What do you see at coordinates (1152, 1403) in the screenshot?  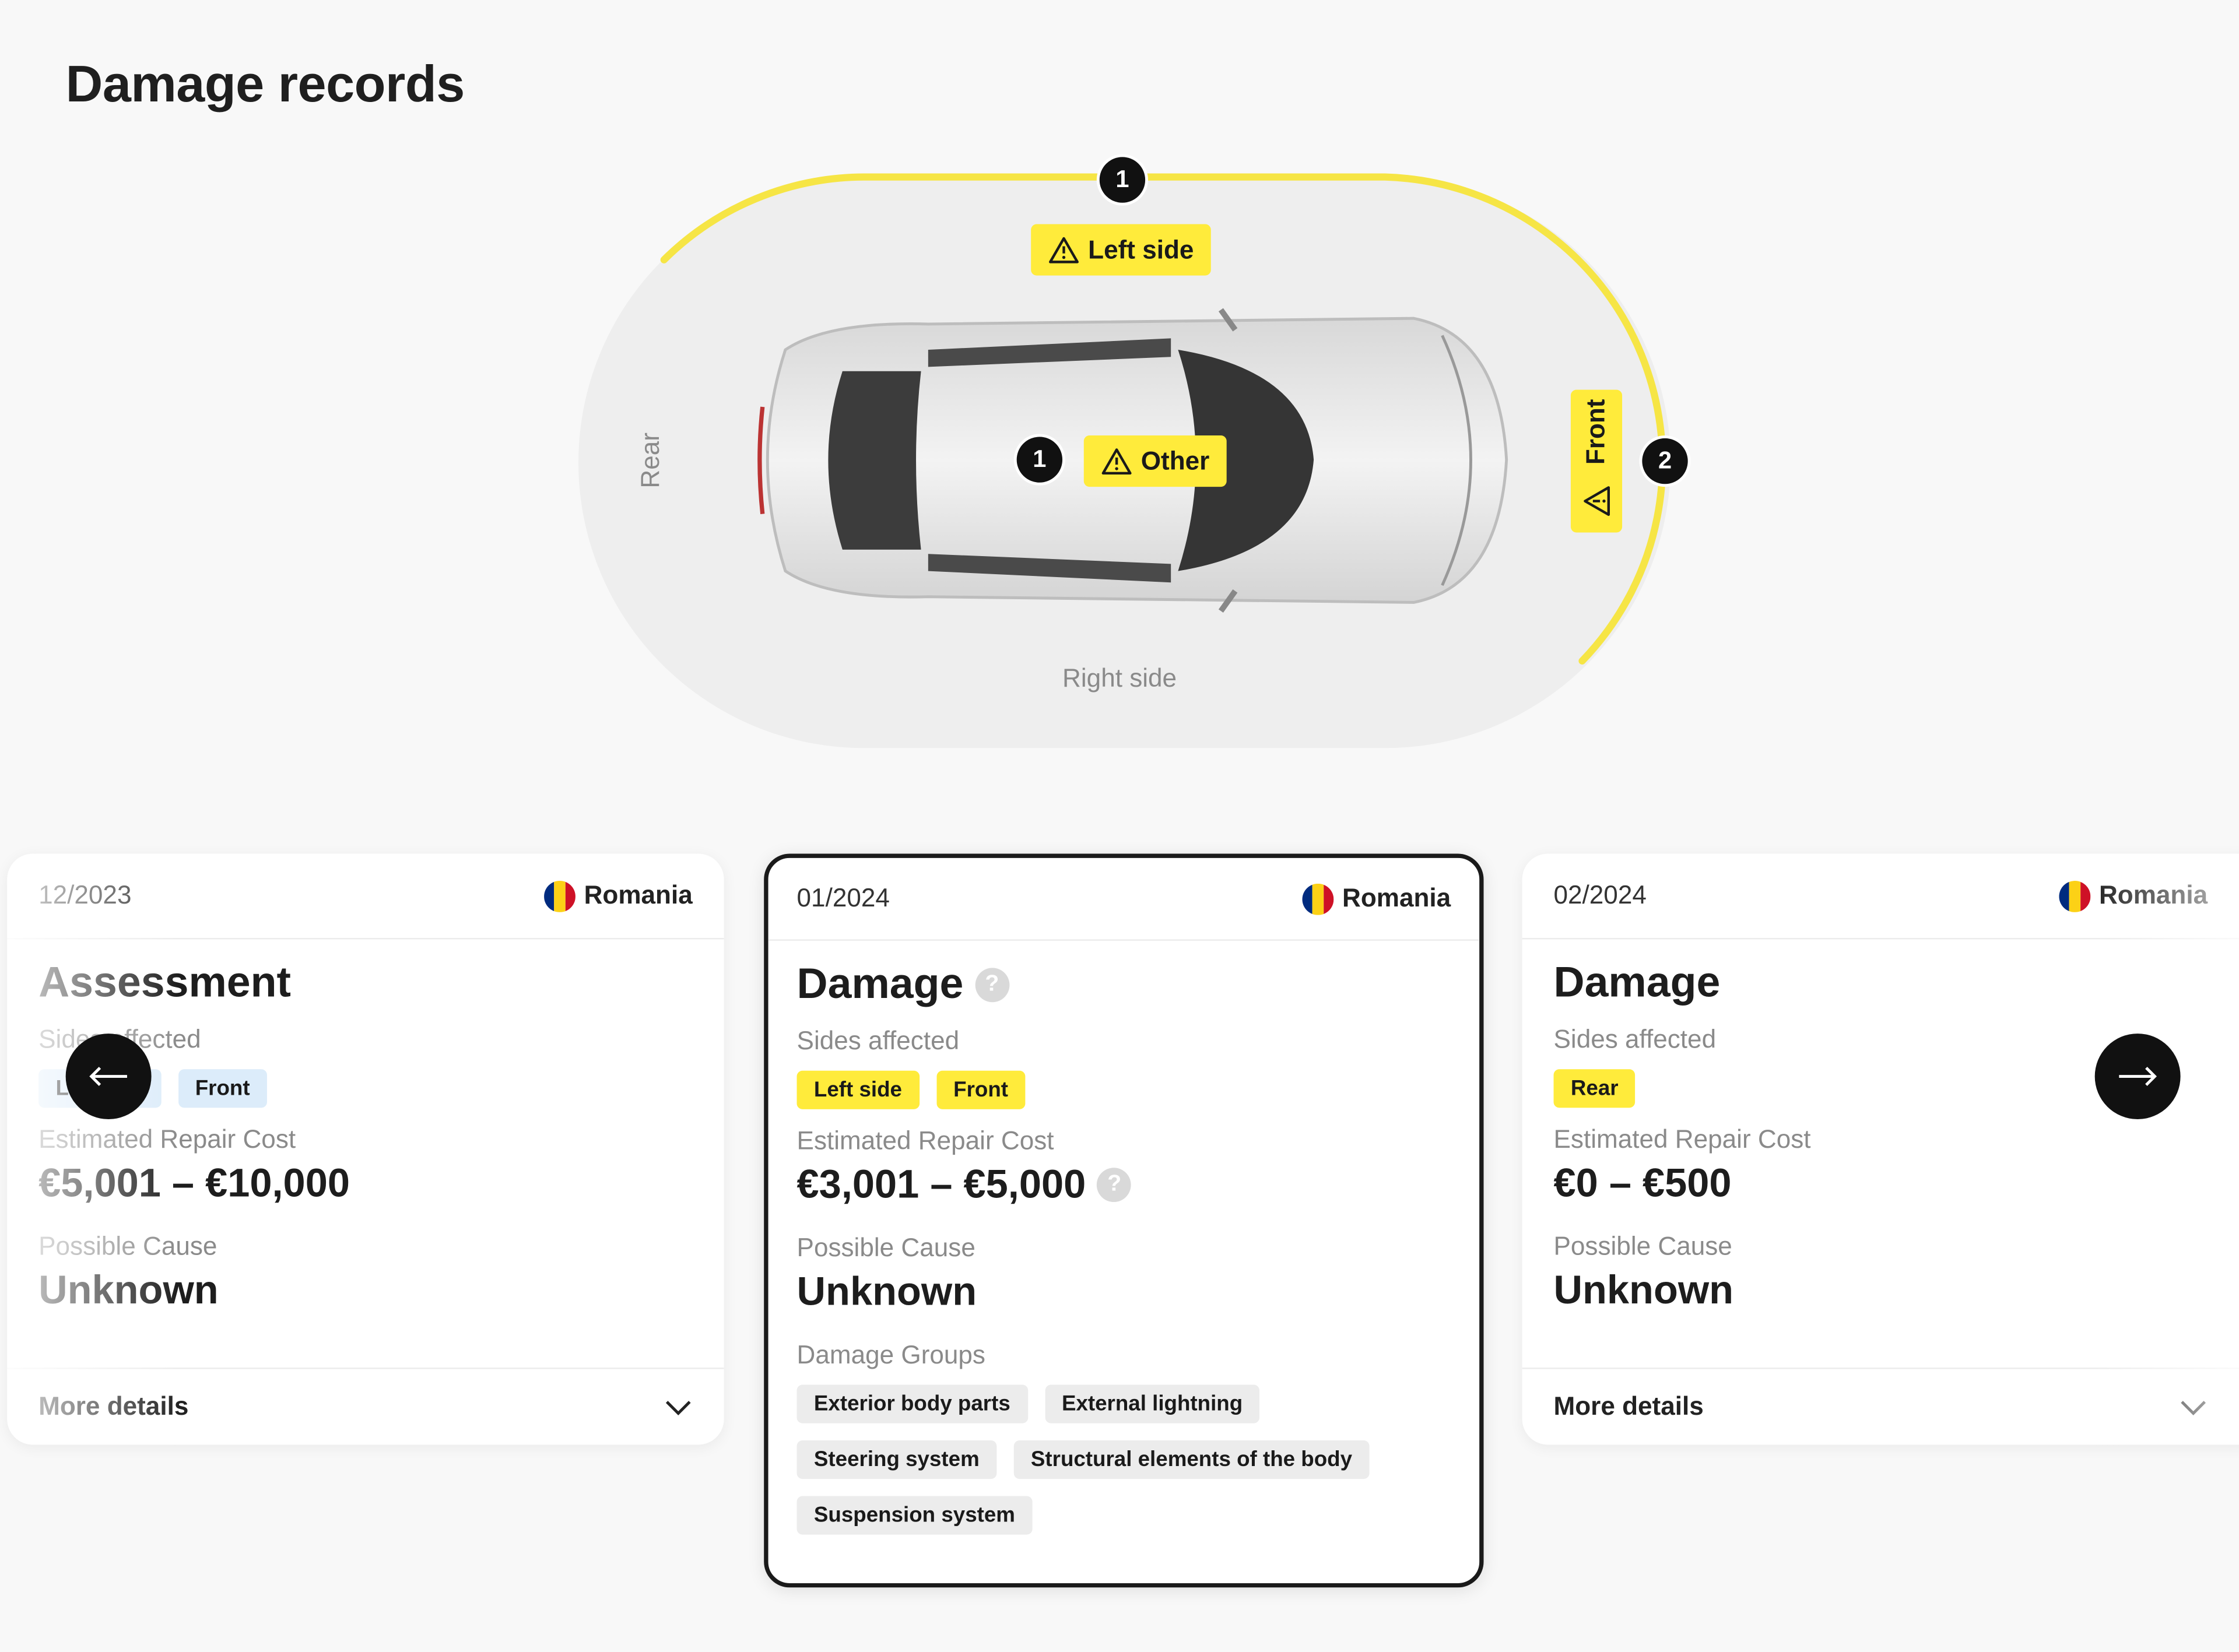 I see `damage-group-chip: External lightning` at bounding box center [1152, 1403].